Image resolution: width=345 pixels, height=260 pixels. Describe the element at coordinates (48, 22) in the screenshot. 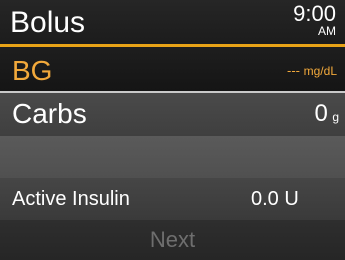

I see `page-title: Bolus` at that location.